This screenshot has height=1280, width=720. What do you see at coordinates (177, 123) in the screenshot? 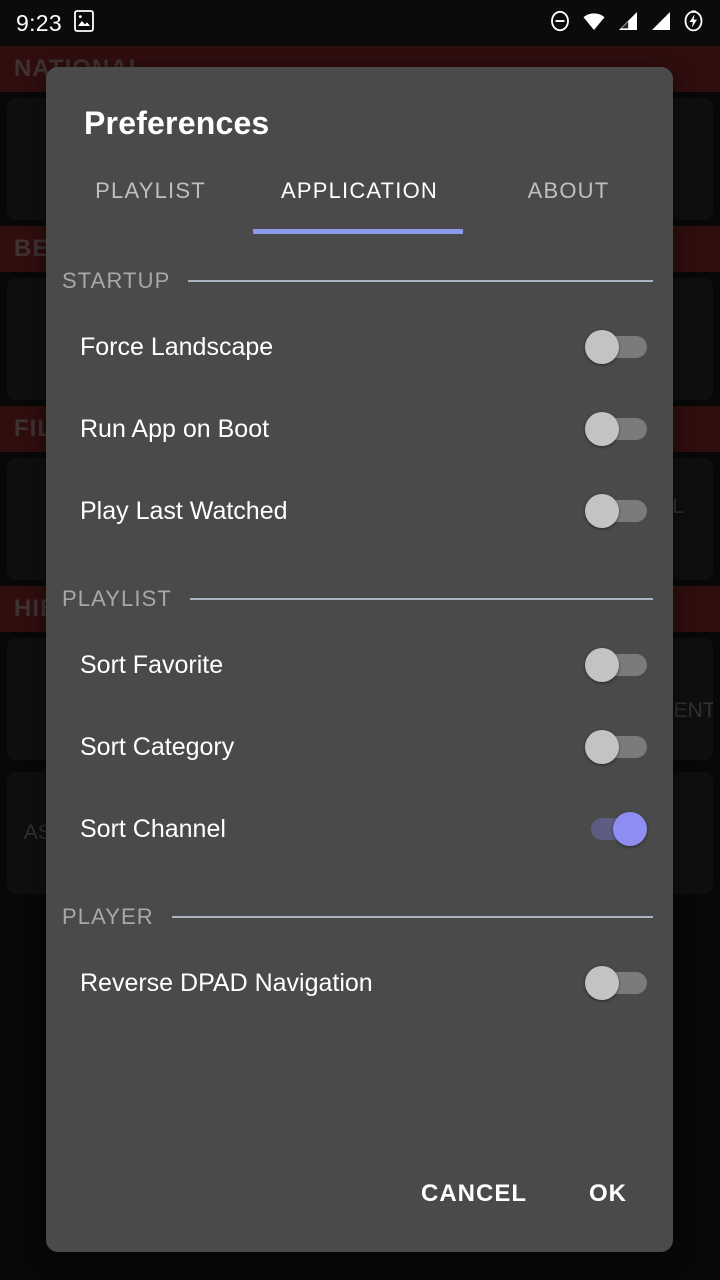
I see `dialog-title: Preferences` at bounding box center [177, 123].